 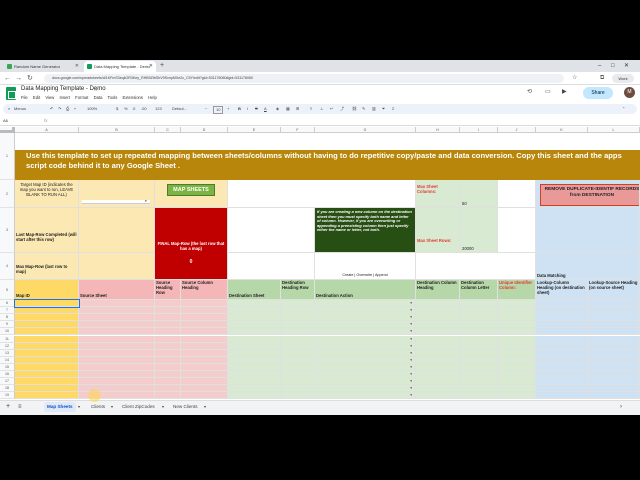 I want to click on star-icon: ☆, so click(x=95, y=89).